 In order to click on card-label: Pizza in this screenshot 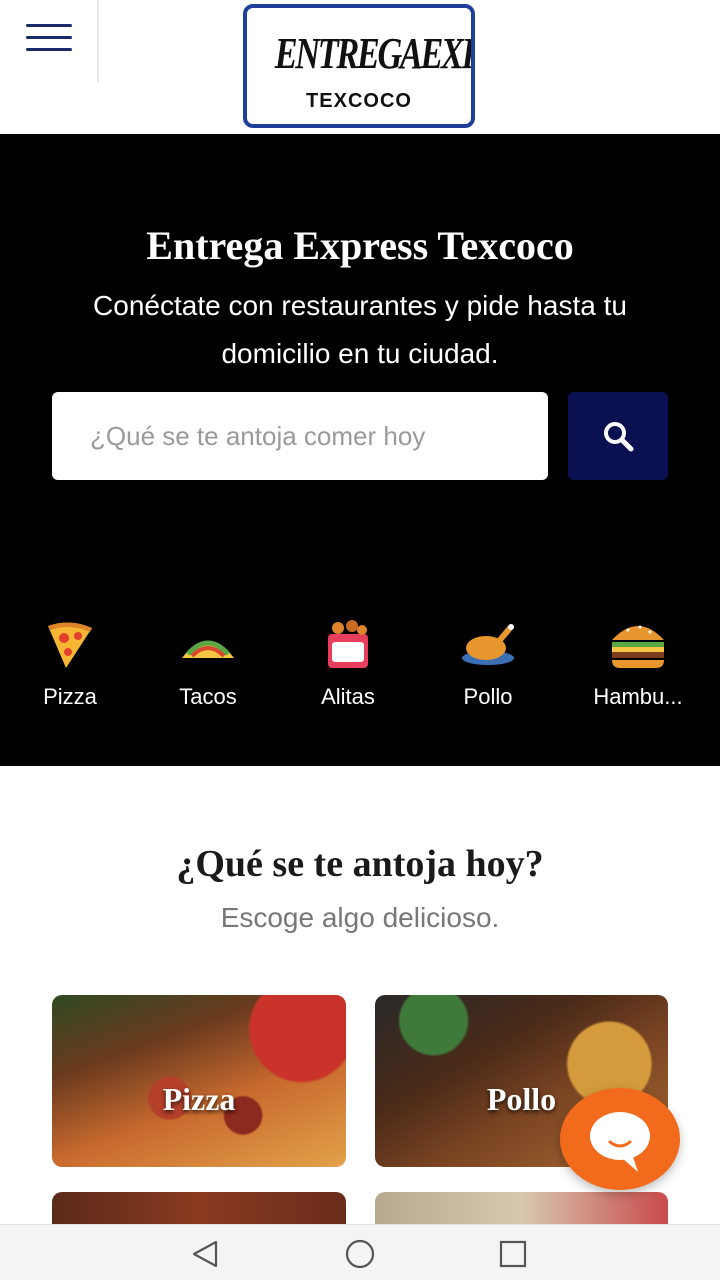, I will do `click(199, 1099)`.